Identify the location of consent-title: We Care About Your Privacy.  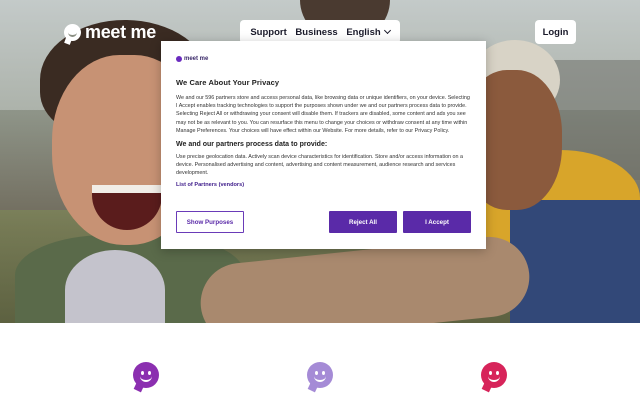
(228, 82).